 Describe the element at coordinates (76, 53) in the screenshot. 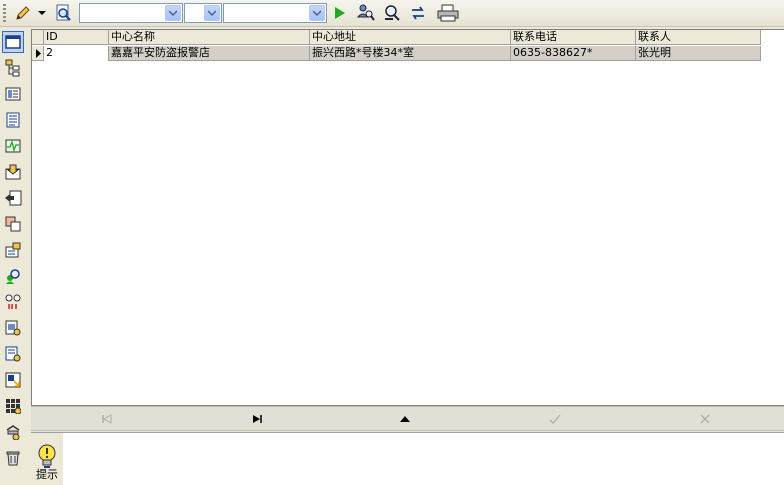

I see `cell-id: 2` at that location.